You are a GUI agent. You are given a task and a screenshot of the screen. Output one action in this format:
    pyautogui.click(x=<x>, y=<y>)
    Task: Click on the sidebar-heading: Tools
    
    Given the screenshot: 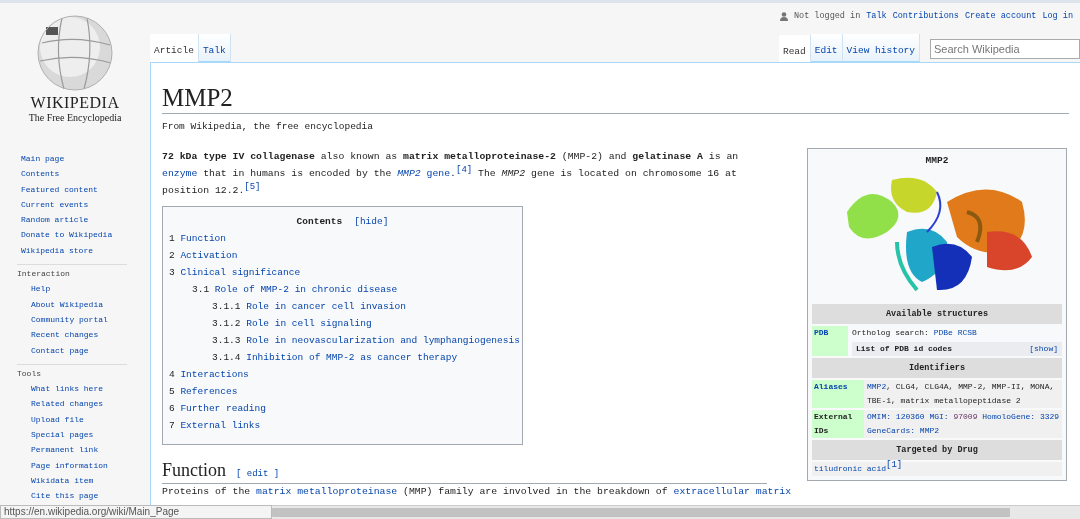 What is the action you would take?
    pyautogui.click(x=29, y=373)
    